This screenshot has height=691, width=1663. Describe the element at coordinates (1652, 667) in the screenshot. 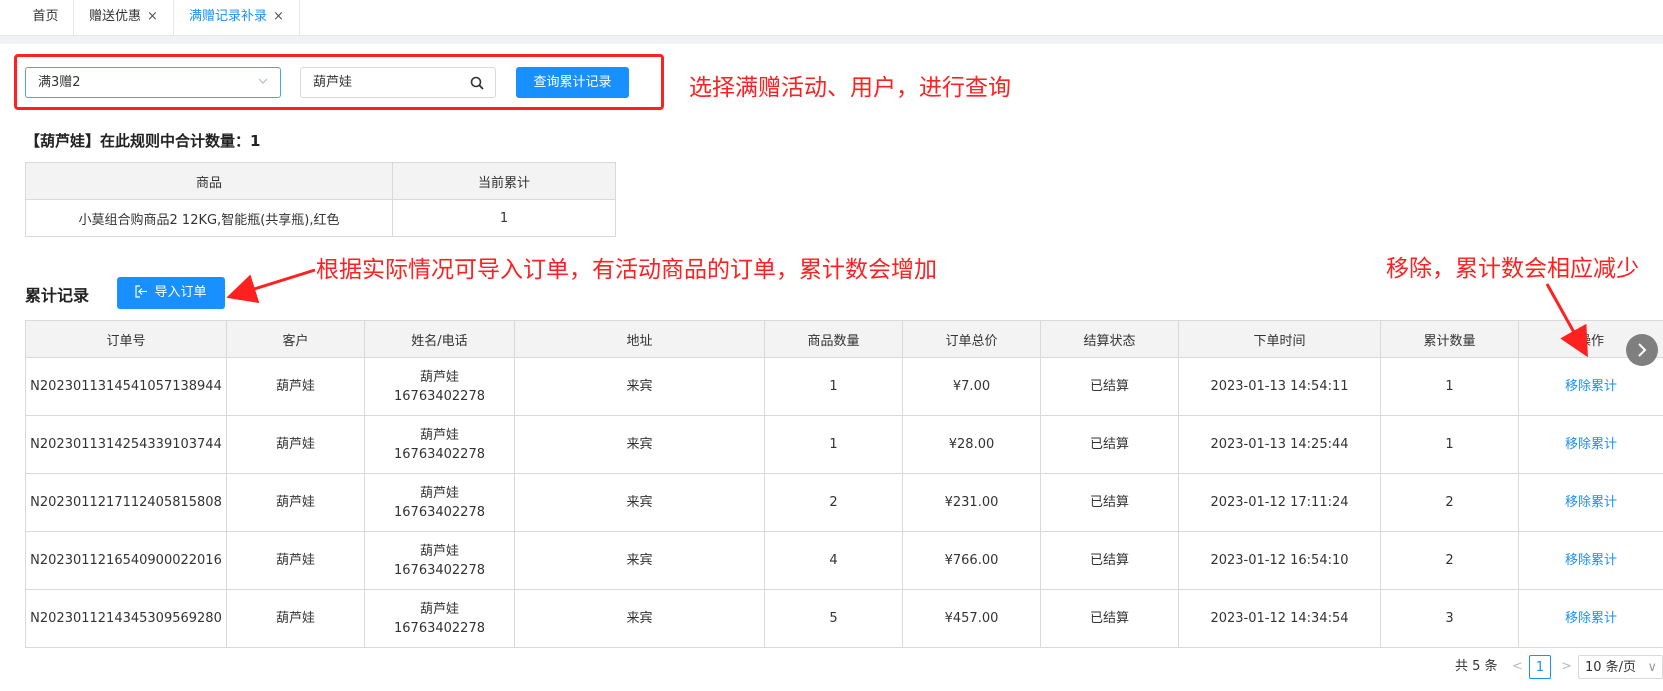

I see `chevron-down-icon: ∨` at that location.